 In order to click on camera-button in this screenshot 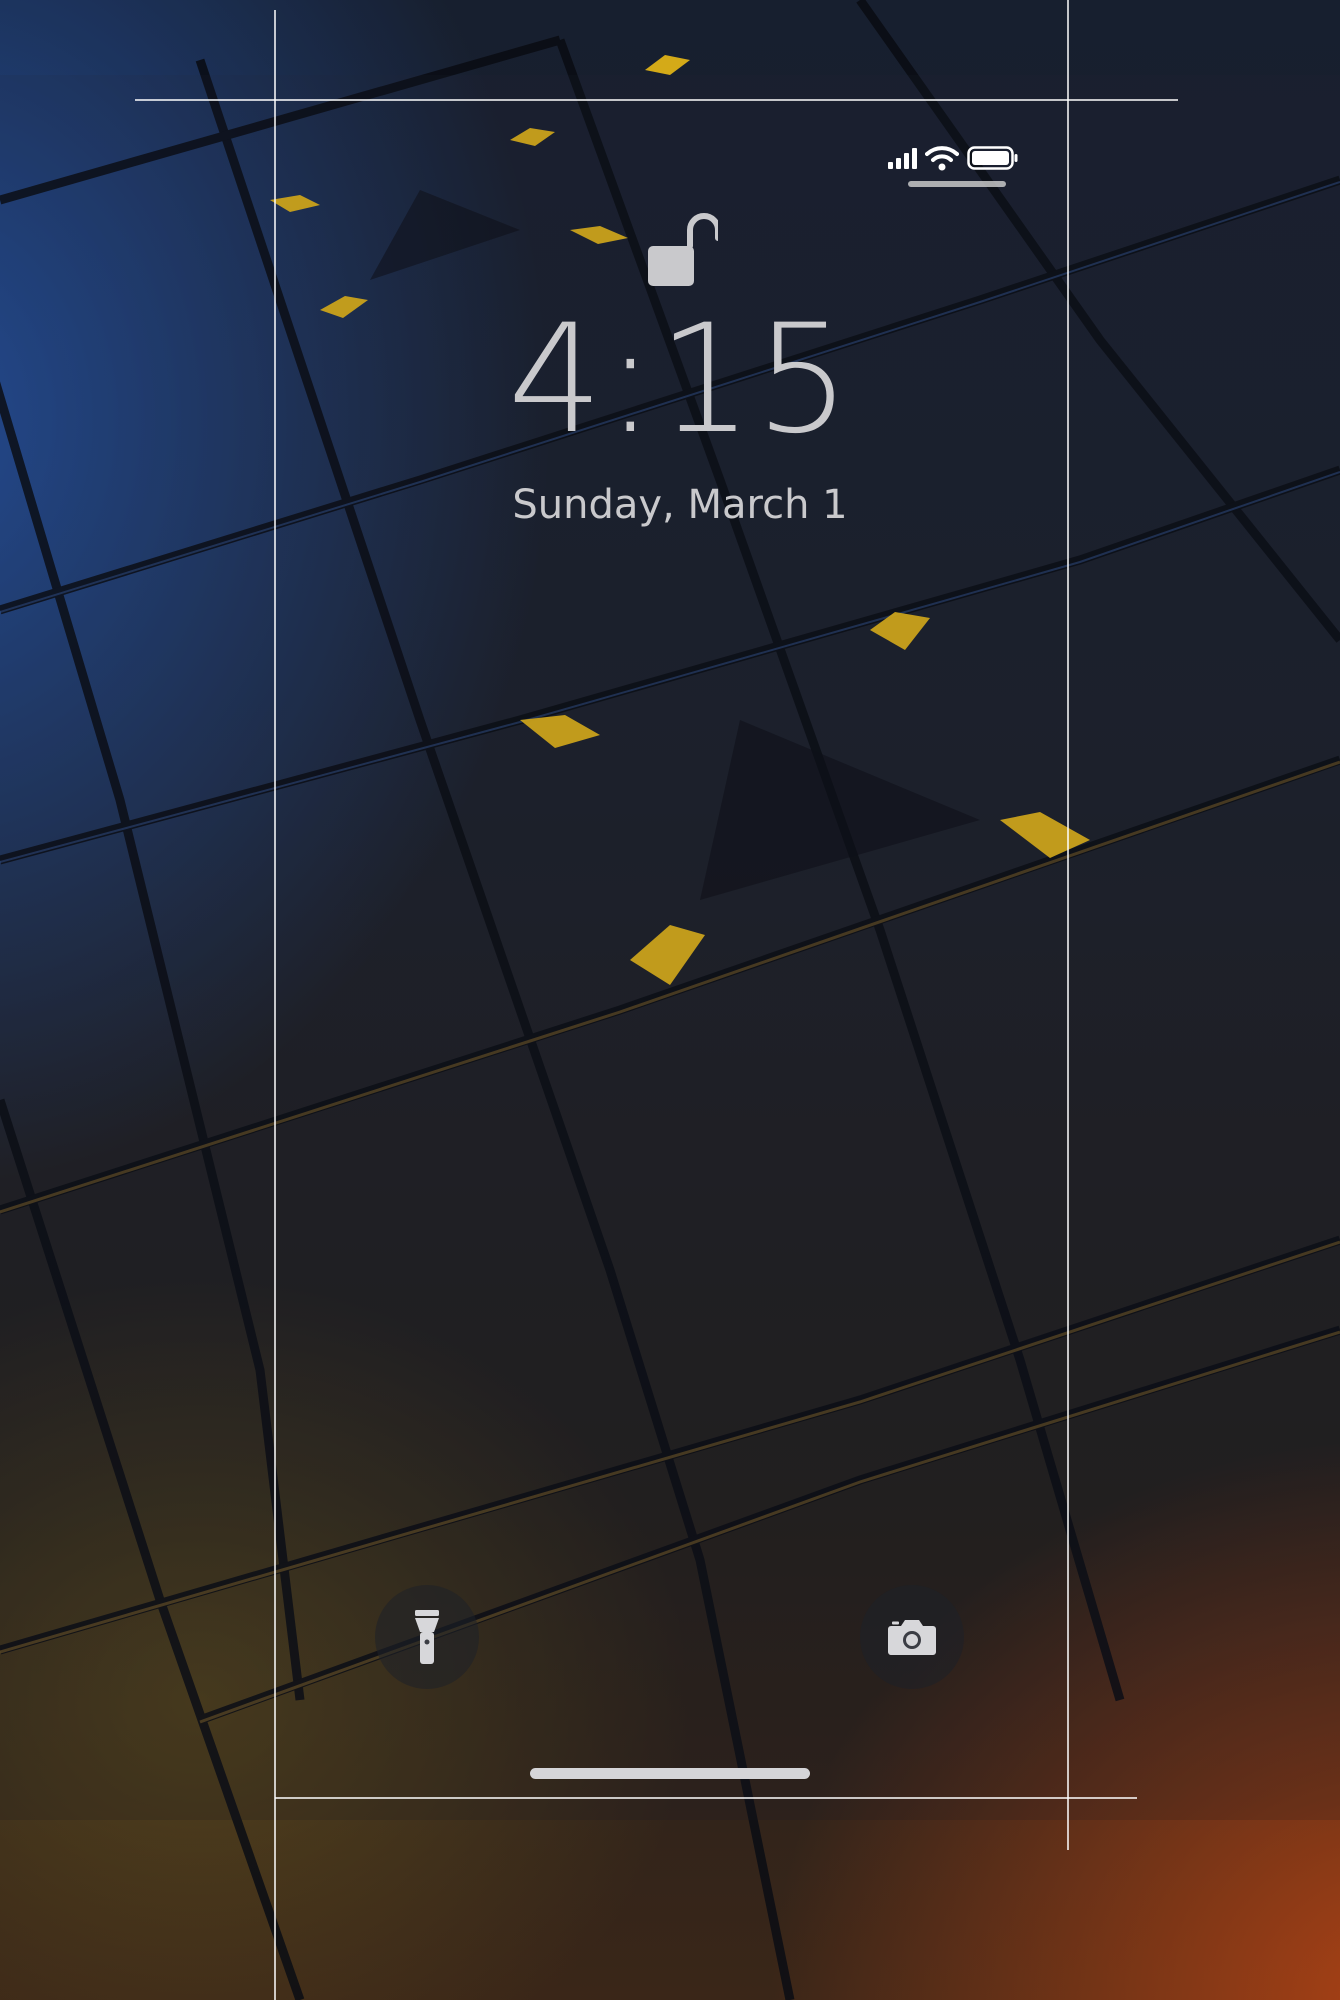, I will do `click(912, 1637)`.